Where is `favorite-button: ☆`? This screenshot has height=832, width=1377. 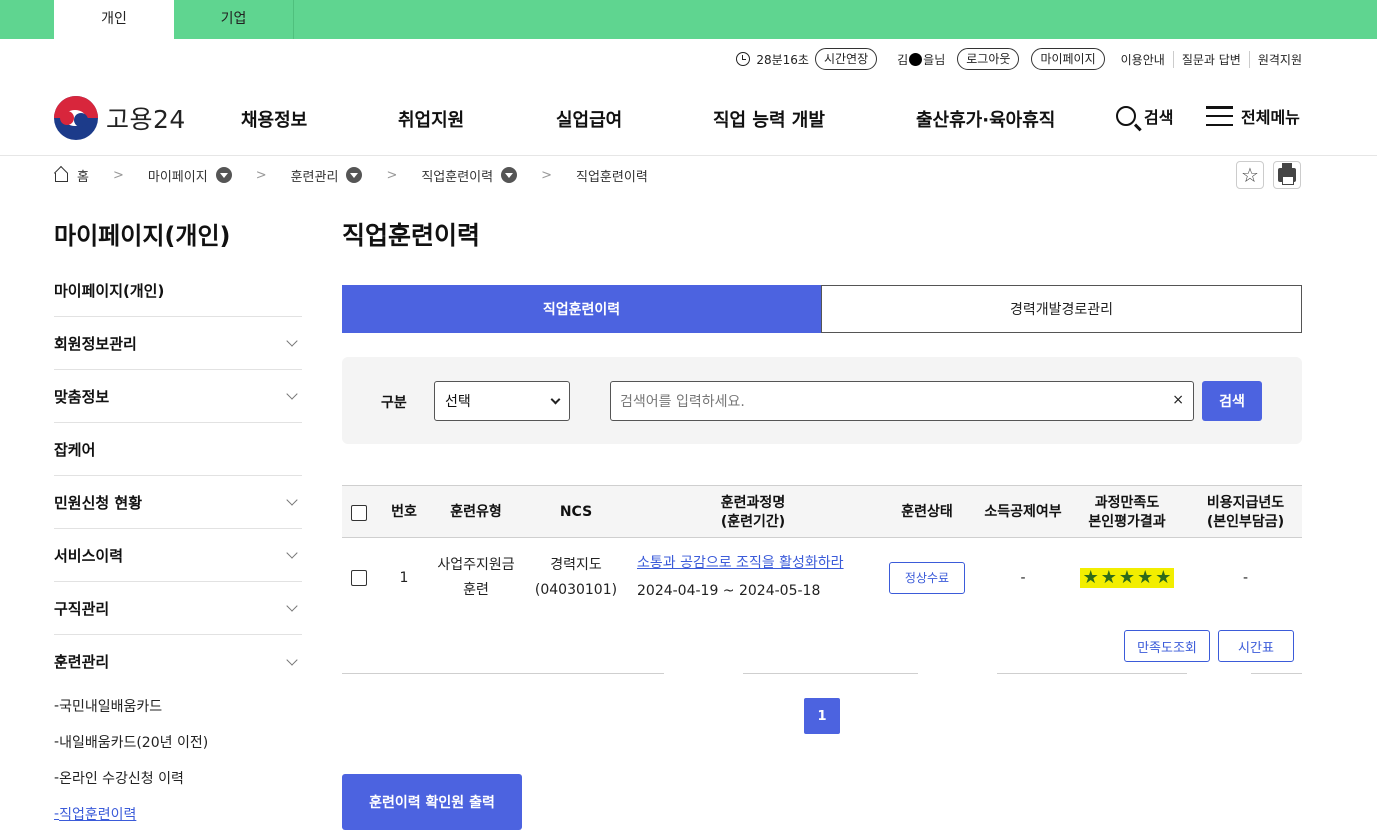
favorite-button: ☆ is located at coordinates (1250, 175).